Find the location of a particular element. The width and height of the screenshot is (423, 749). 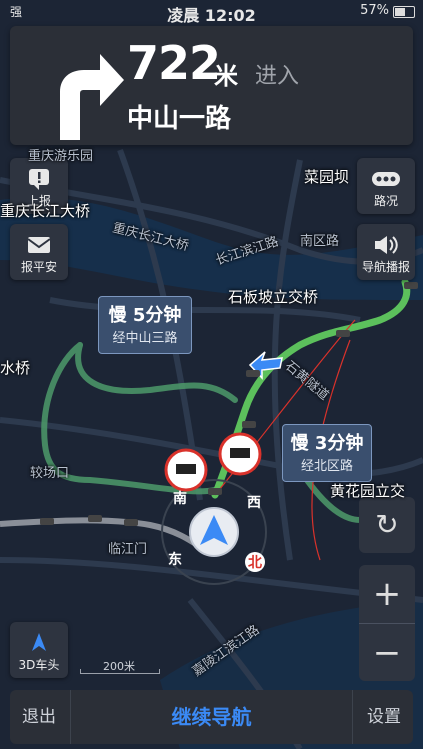

map-label: 黄花园立交 is located at coordinates (368, 491).